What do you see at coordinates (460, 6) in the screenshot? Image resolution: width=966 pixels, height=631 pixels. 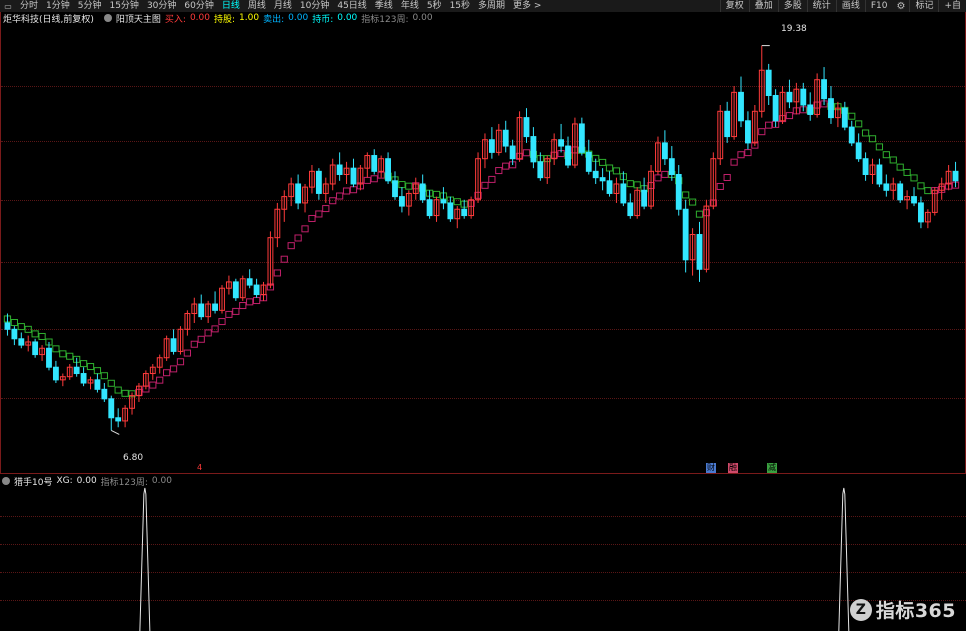 I see `period-tab: 15秒` at bounding box center [460, 6].